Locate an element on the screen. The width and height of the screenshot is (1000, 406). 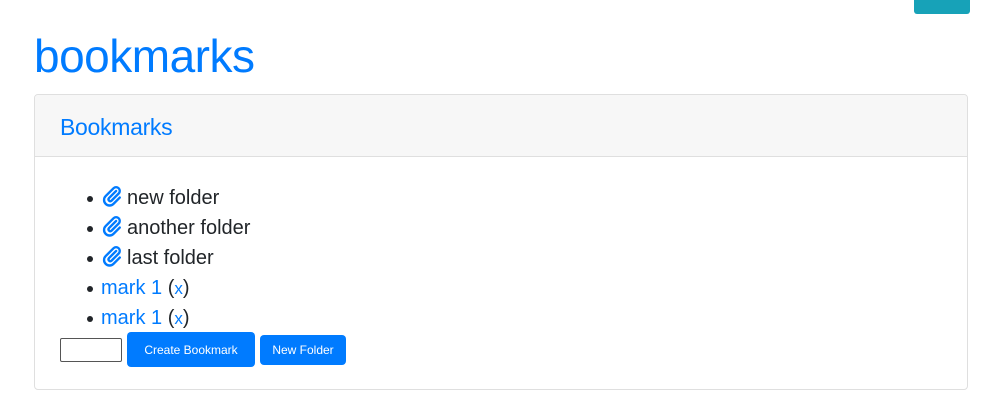
folder-item-last-folder: last folder is located at coordinates (142, 258).